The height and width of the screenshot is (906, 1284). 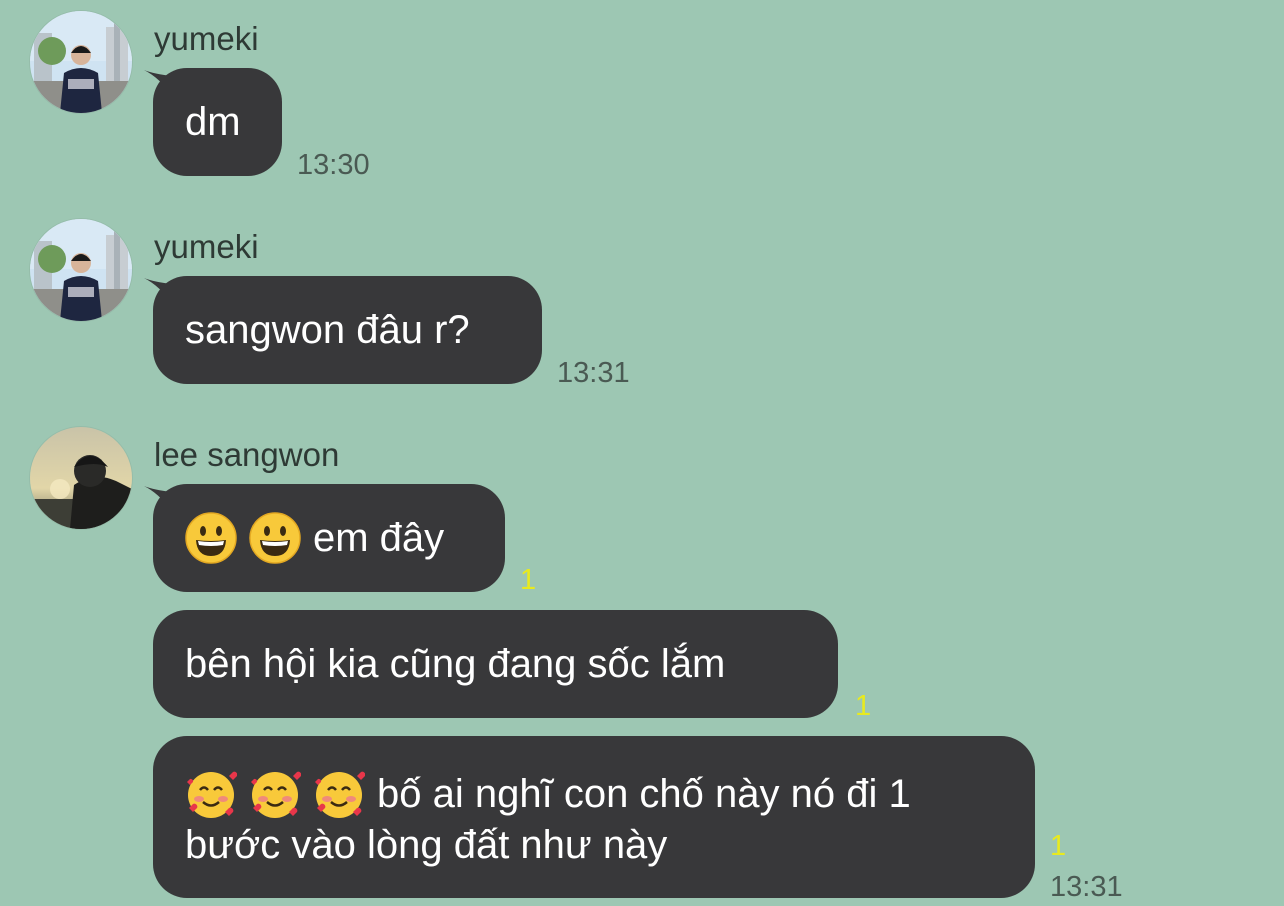 What do you see at coordinates (644, 794) in the screenshot?
I see `message-text: bố ai nghĩ con chố này nó đi 1` at bounding box center [644, 794].